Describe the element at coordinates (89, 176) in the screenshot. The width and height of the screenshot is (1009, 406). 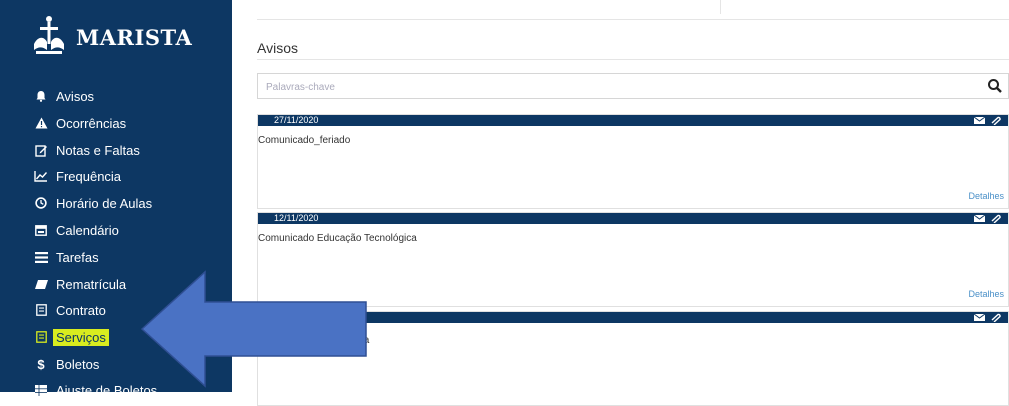
I see `sidebar-item-label: Frequência` at that location.